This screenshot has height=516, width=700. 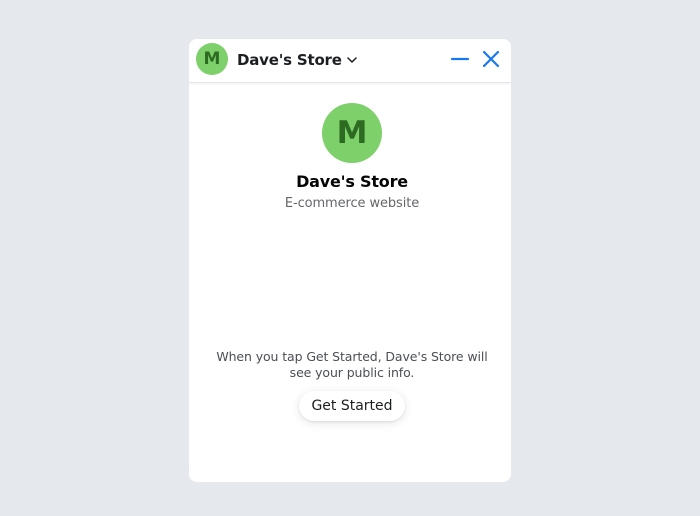 What do you see at coordinates (212, 59) in the screenshot?
I see `header-avatar: M` at bounding box center [212, 59].